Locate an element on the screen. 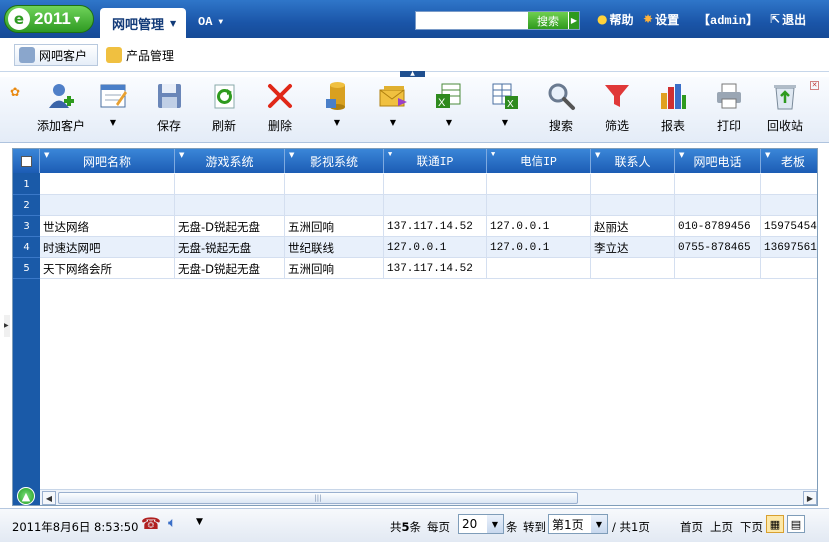 Image resolution: width=829 pixels, height=542 pixels. table-row: 5 天下网络会所 无盘-D锐起无盘 五洲回响 137.117.14.52 is located at coordinates (415, 268).